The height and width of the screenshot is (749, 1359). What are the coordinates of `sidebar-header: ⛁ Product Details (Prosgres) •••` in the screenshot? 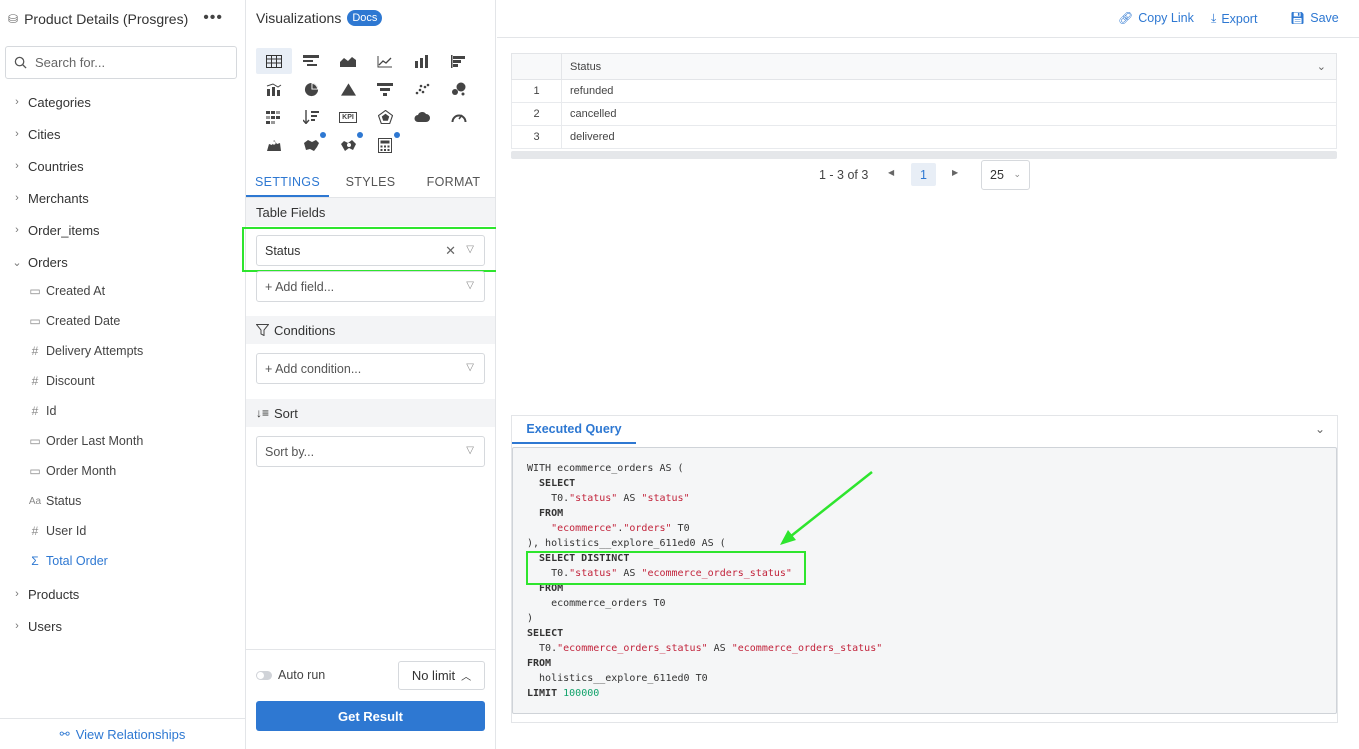 It's located at (122, 19).